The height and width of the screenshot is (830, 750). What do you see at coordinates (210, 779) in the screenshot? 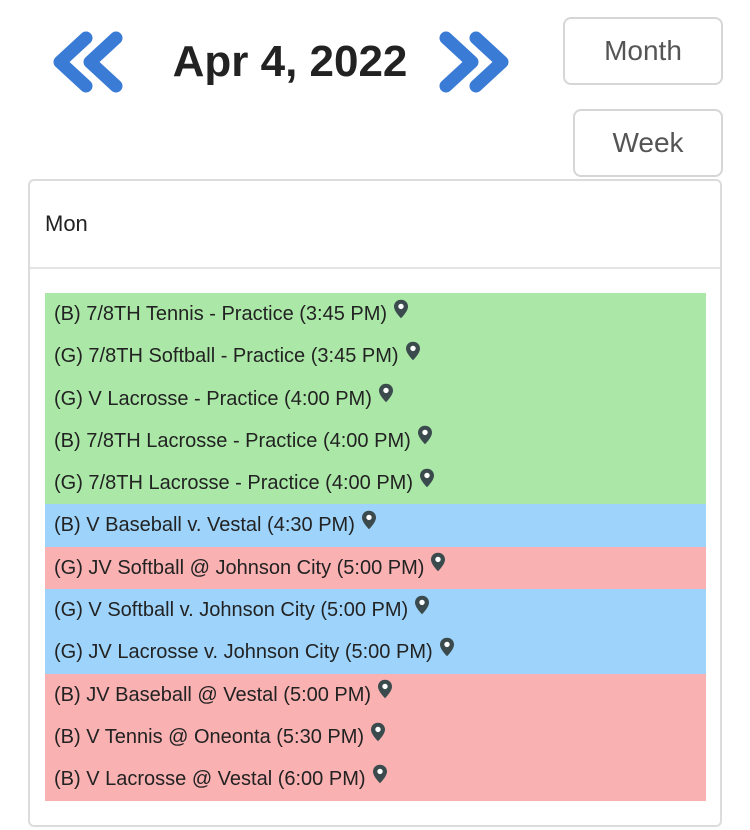
I see `event-label: (B) V Lacrosse @ Vestal (6:00 PM)` at bounding box center [210, 779].